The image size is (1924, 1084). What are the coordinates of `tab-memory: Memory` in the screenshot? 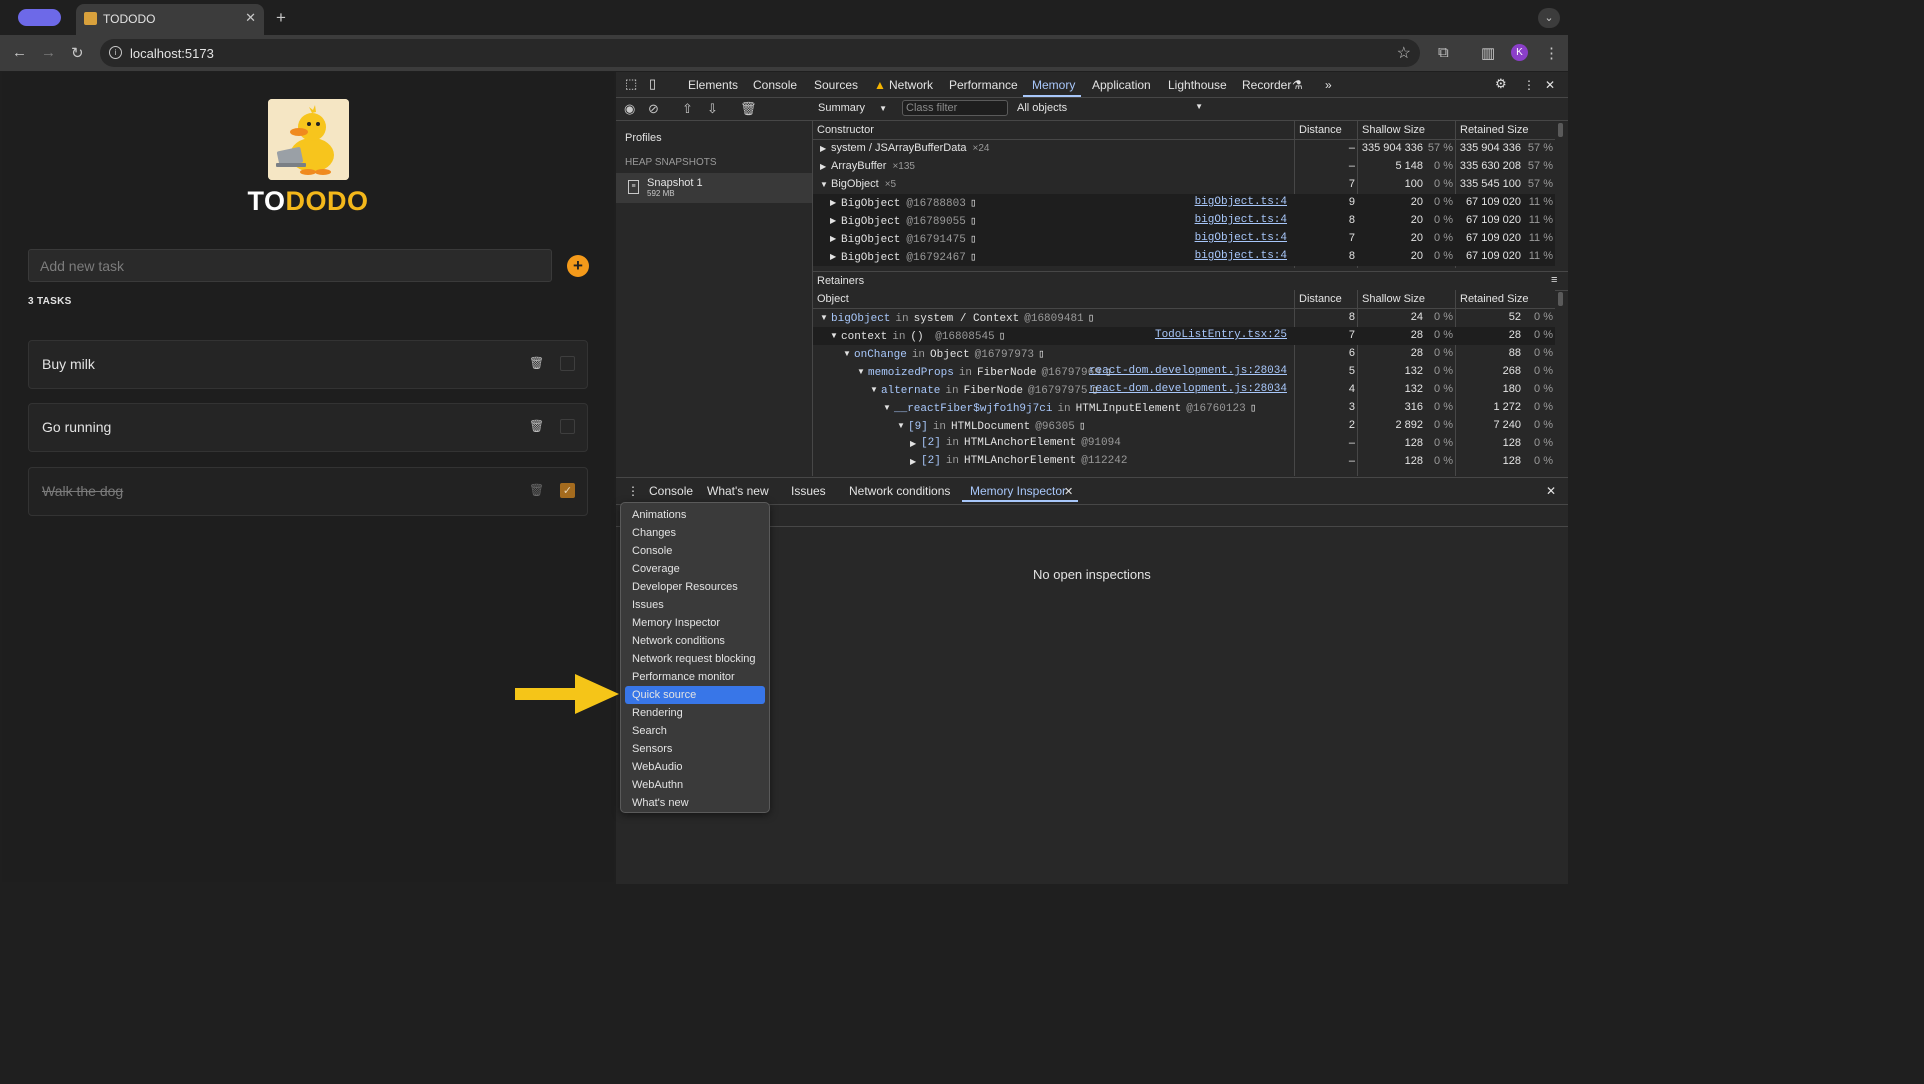 It's located at (1053, 85).